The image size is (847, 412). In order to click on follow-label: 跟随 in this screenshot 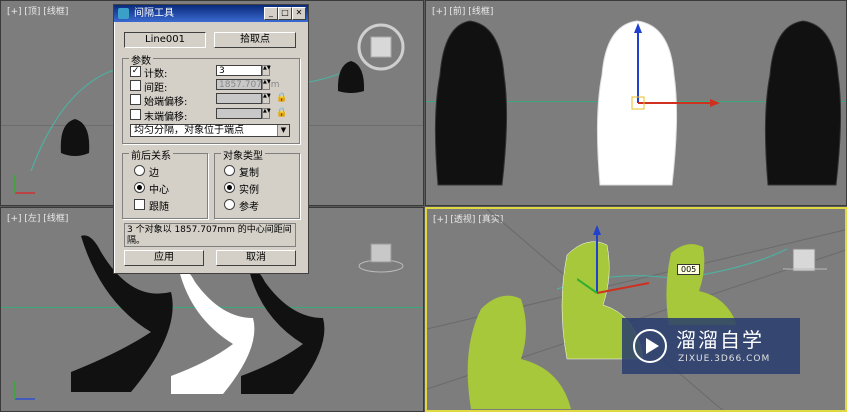, I will do `click(159, 207)`.